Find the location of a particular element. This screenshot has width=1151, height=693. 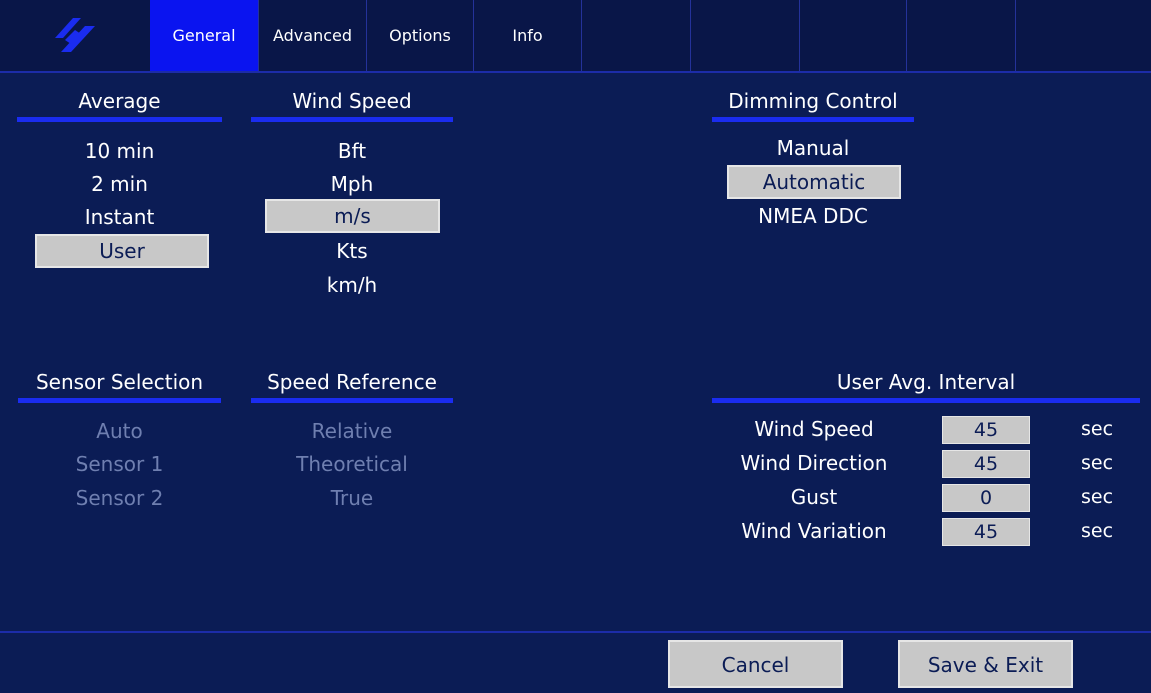

user-avg-gust-field: 0 is located at coordinates (986, 498).